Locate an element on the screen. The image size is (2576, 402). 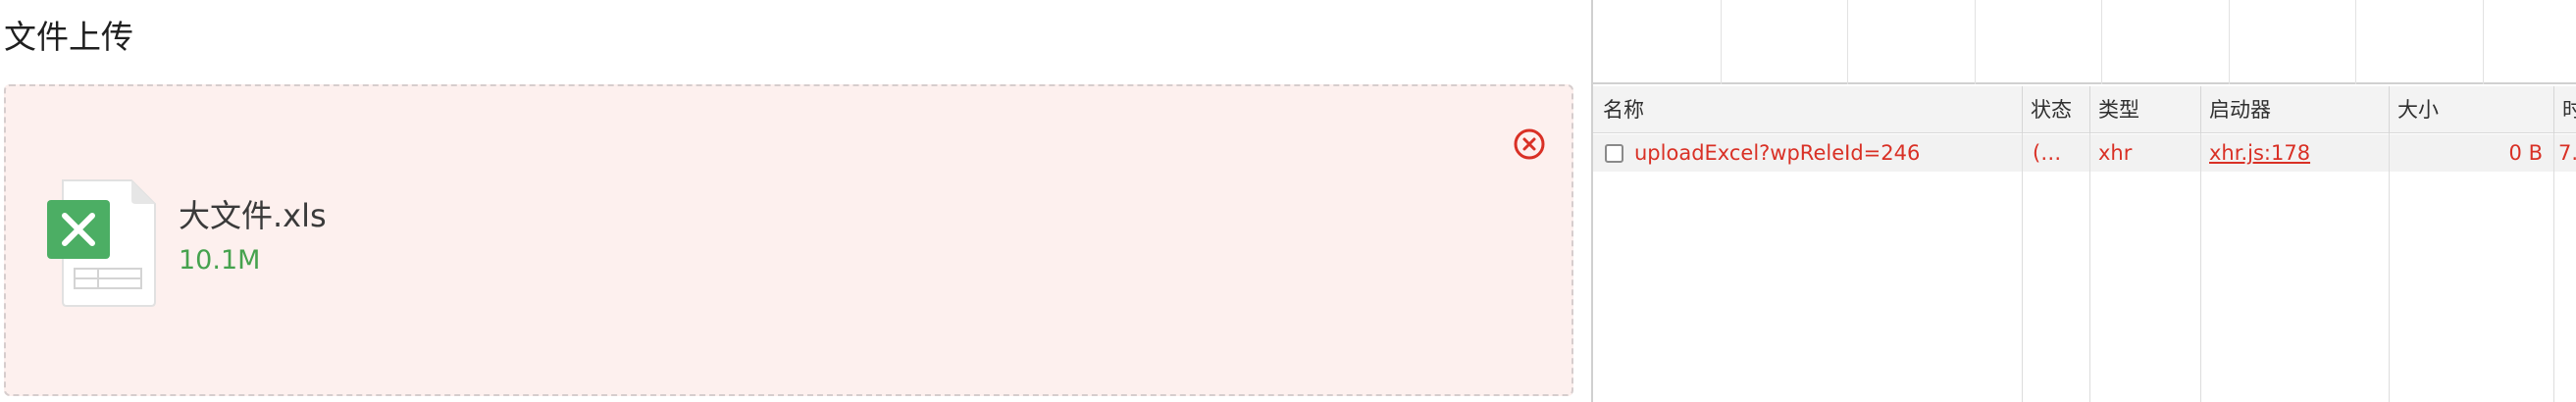
column-header-name: 名称 is located at coordinates (1807, 109).